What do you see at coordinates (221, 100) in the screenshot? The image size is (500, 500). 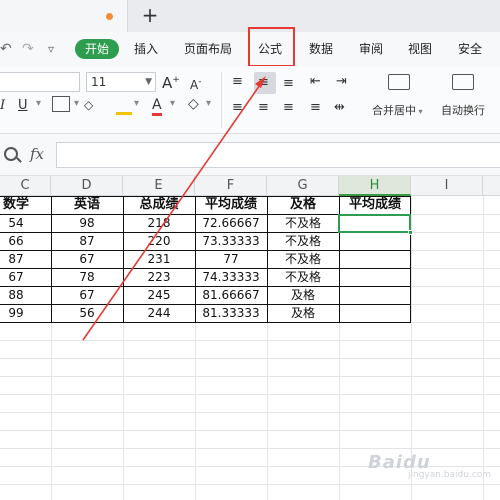 I see `toolbar-divider` at bounding box center [221, 100].